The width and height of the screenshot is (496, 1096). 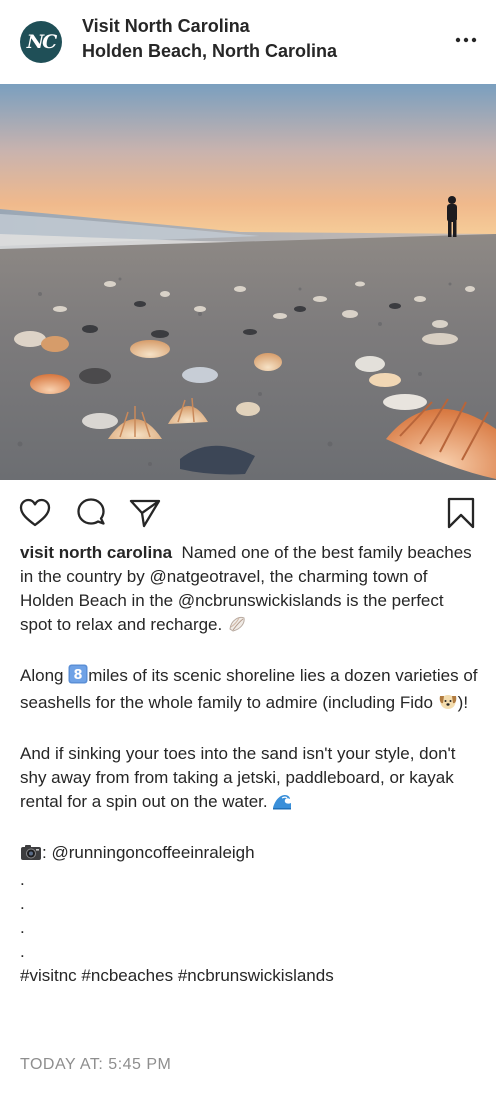 What do you see at coordinates (31, 855) in the screenshot?
I see `camera-icon` at bounding box center [31, 855].